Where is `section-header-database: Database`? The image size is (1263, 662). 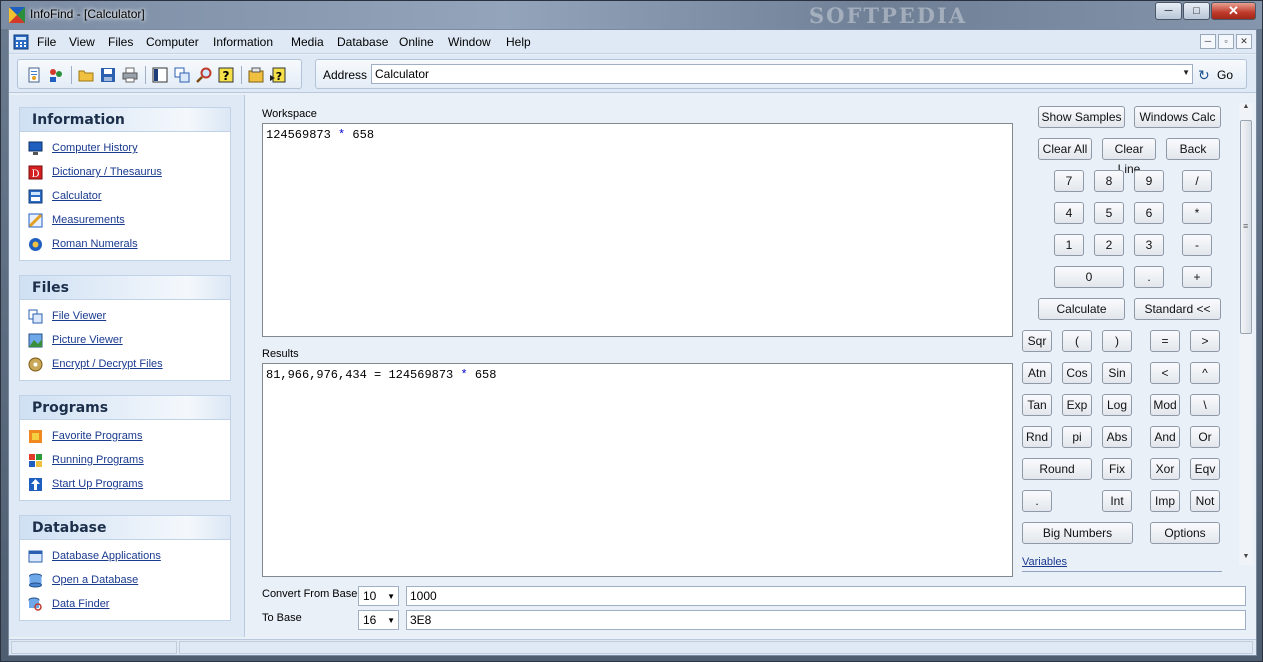
section-header-database: Database is located at coordinates (125, 528).